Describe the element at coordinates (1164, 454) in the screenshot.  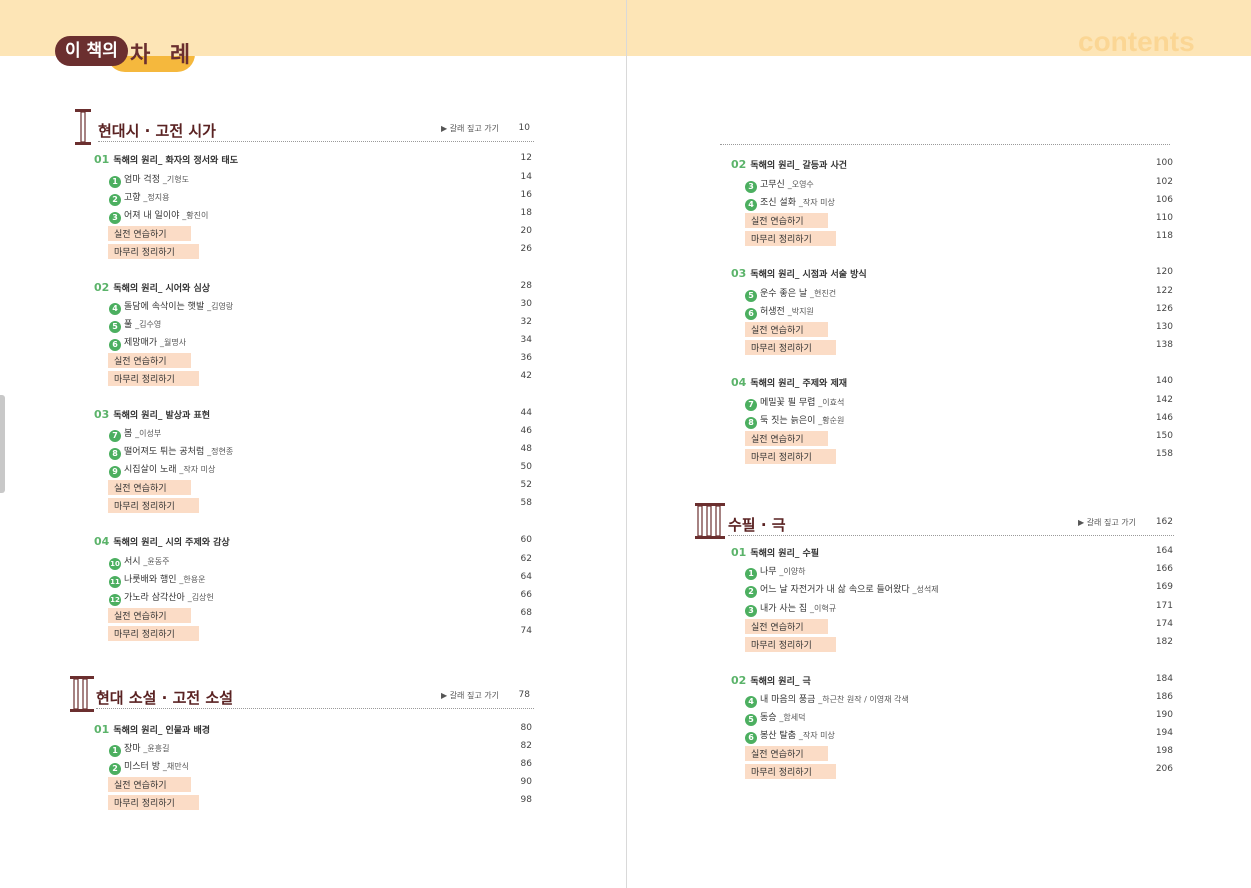
I see `page-number: 158` at that location.